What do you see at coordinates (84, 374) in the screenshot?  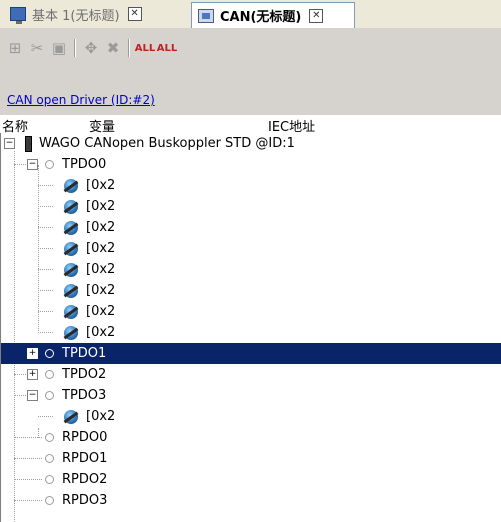 I see `tree-item-label: TPDO2` at bounding box center [84, 374].